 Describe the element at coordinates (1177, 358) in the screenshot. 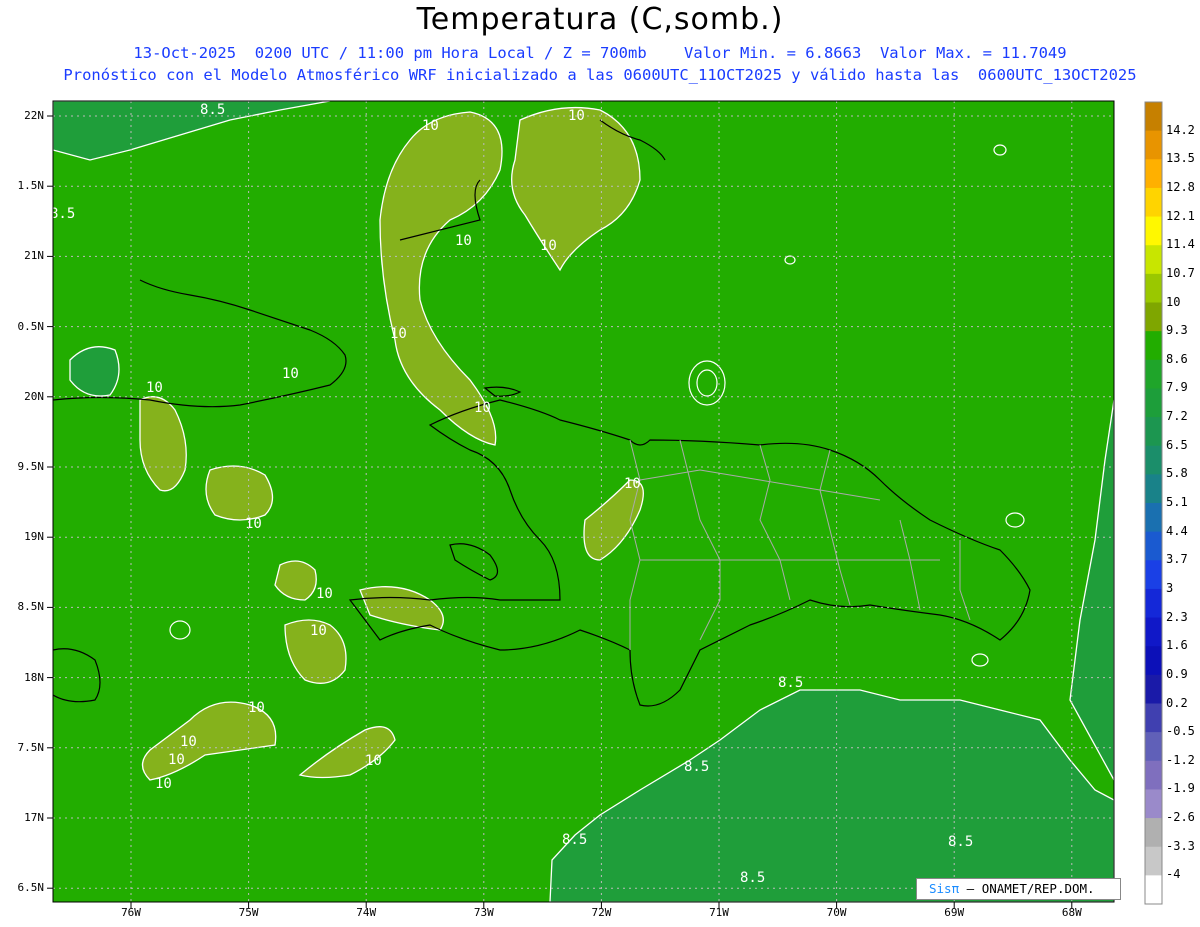

I see `colorbar-label: 8.6` at that location.